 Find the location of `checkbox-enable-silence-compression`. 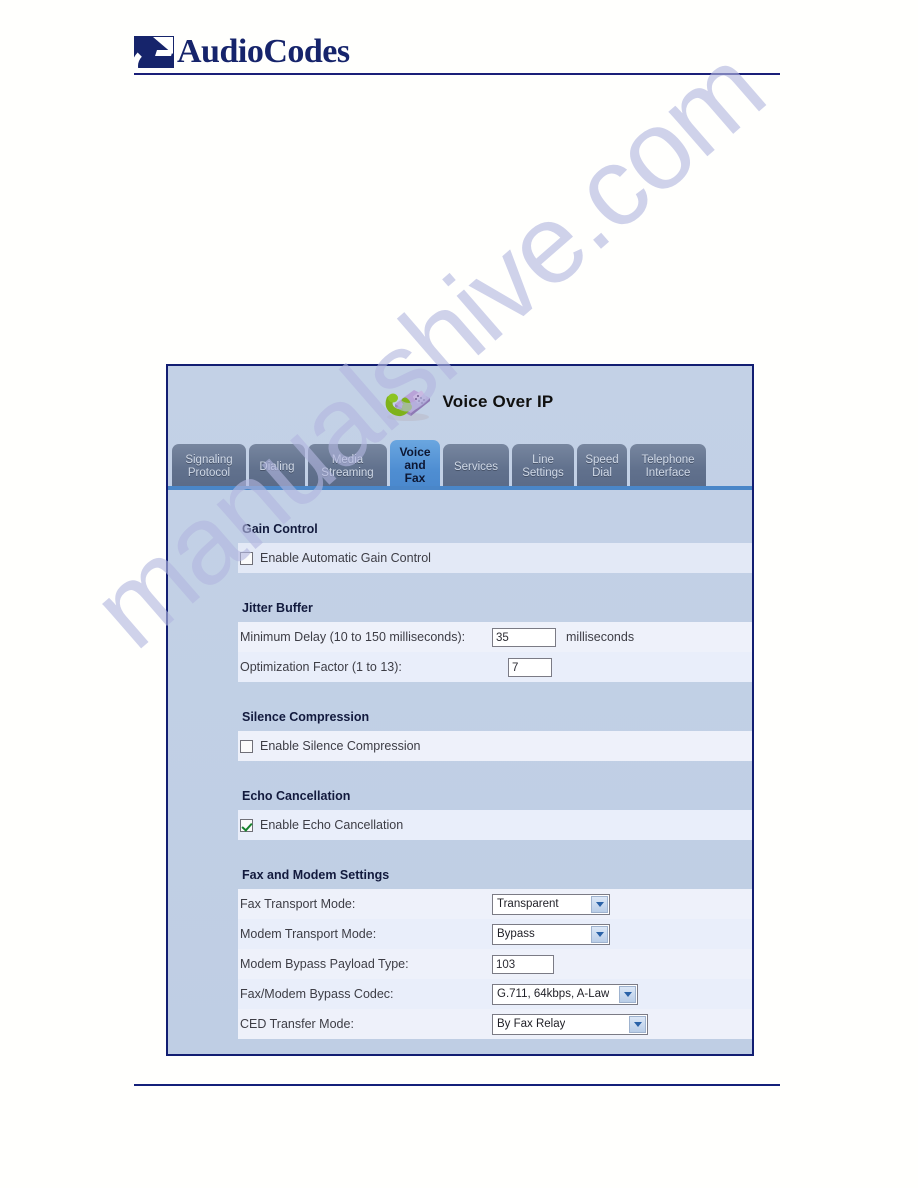

checkbox-enable-silence-compression is located at coordinates (246, 746).